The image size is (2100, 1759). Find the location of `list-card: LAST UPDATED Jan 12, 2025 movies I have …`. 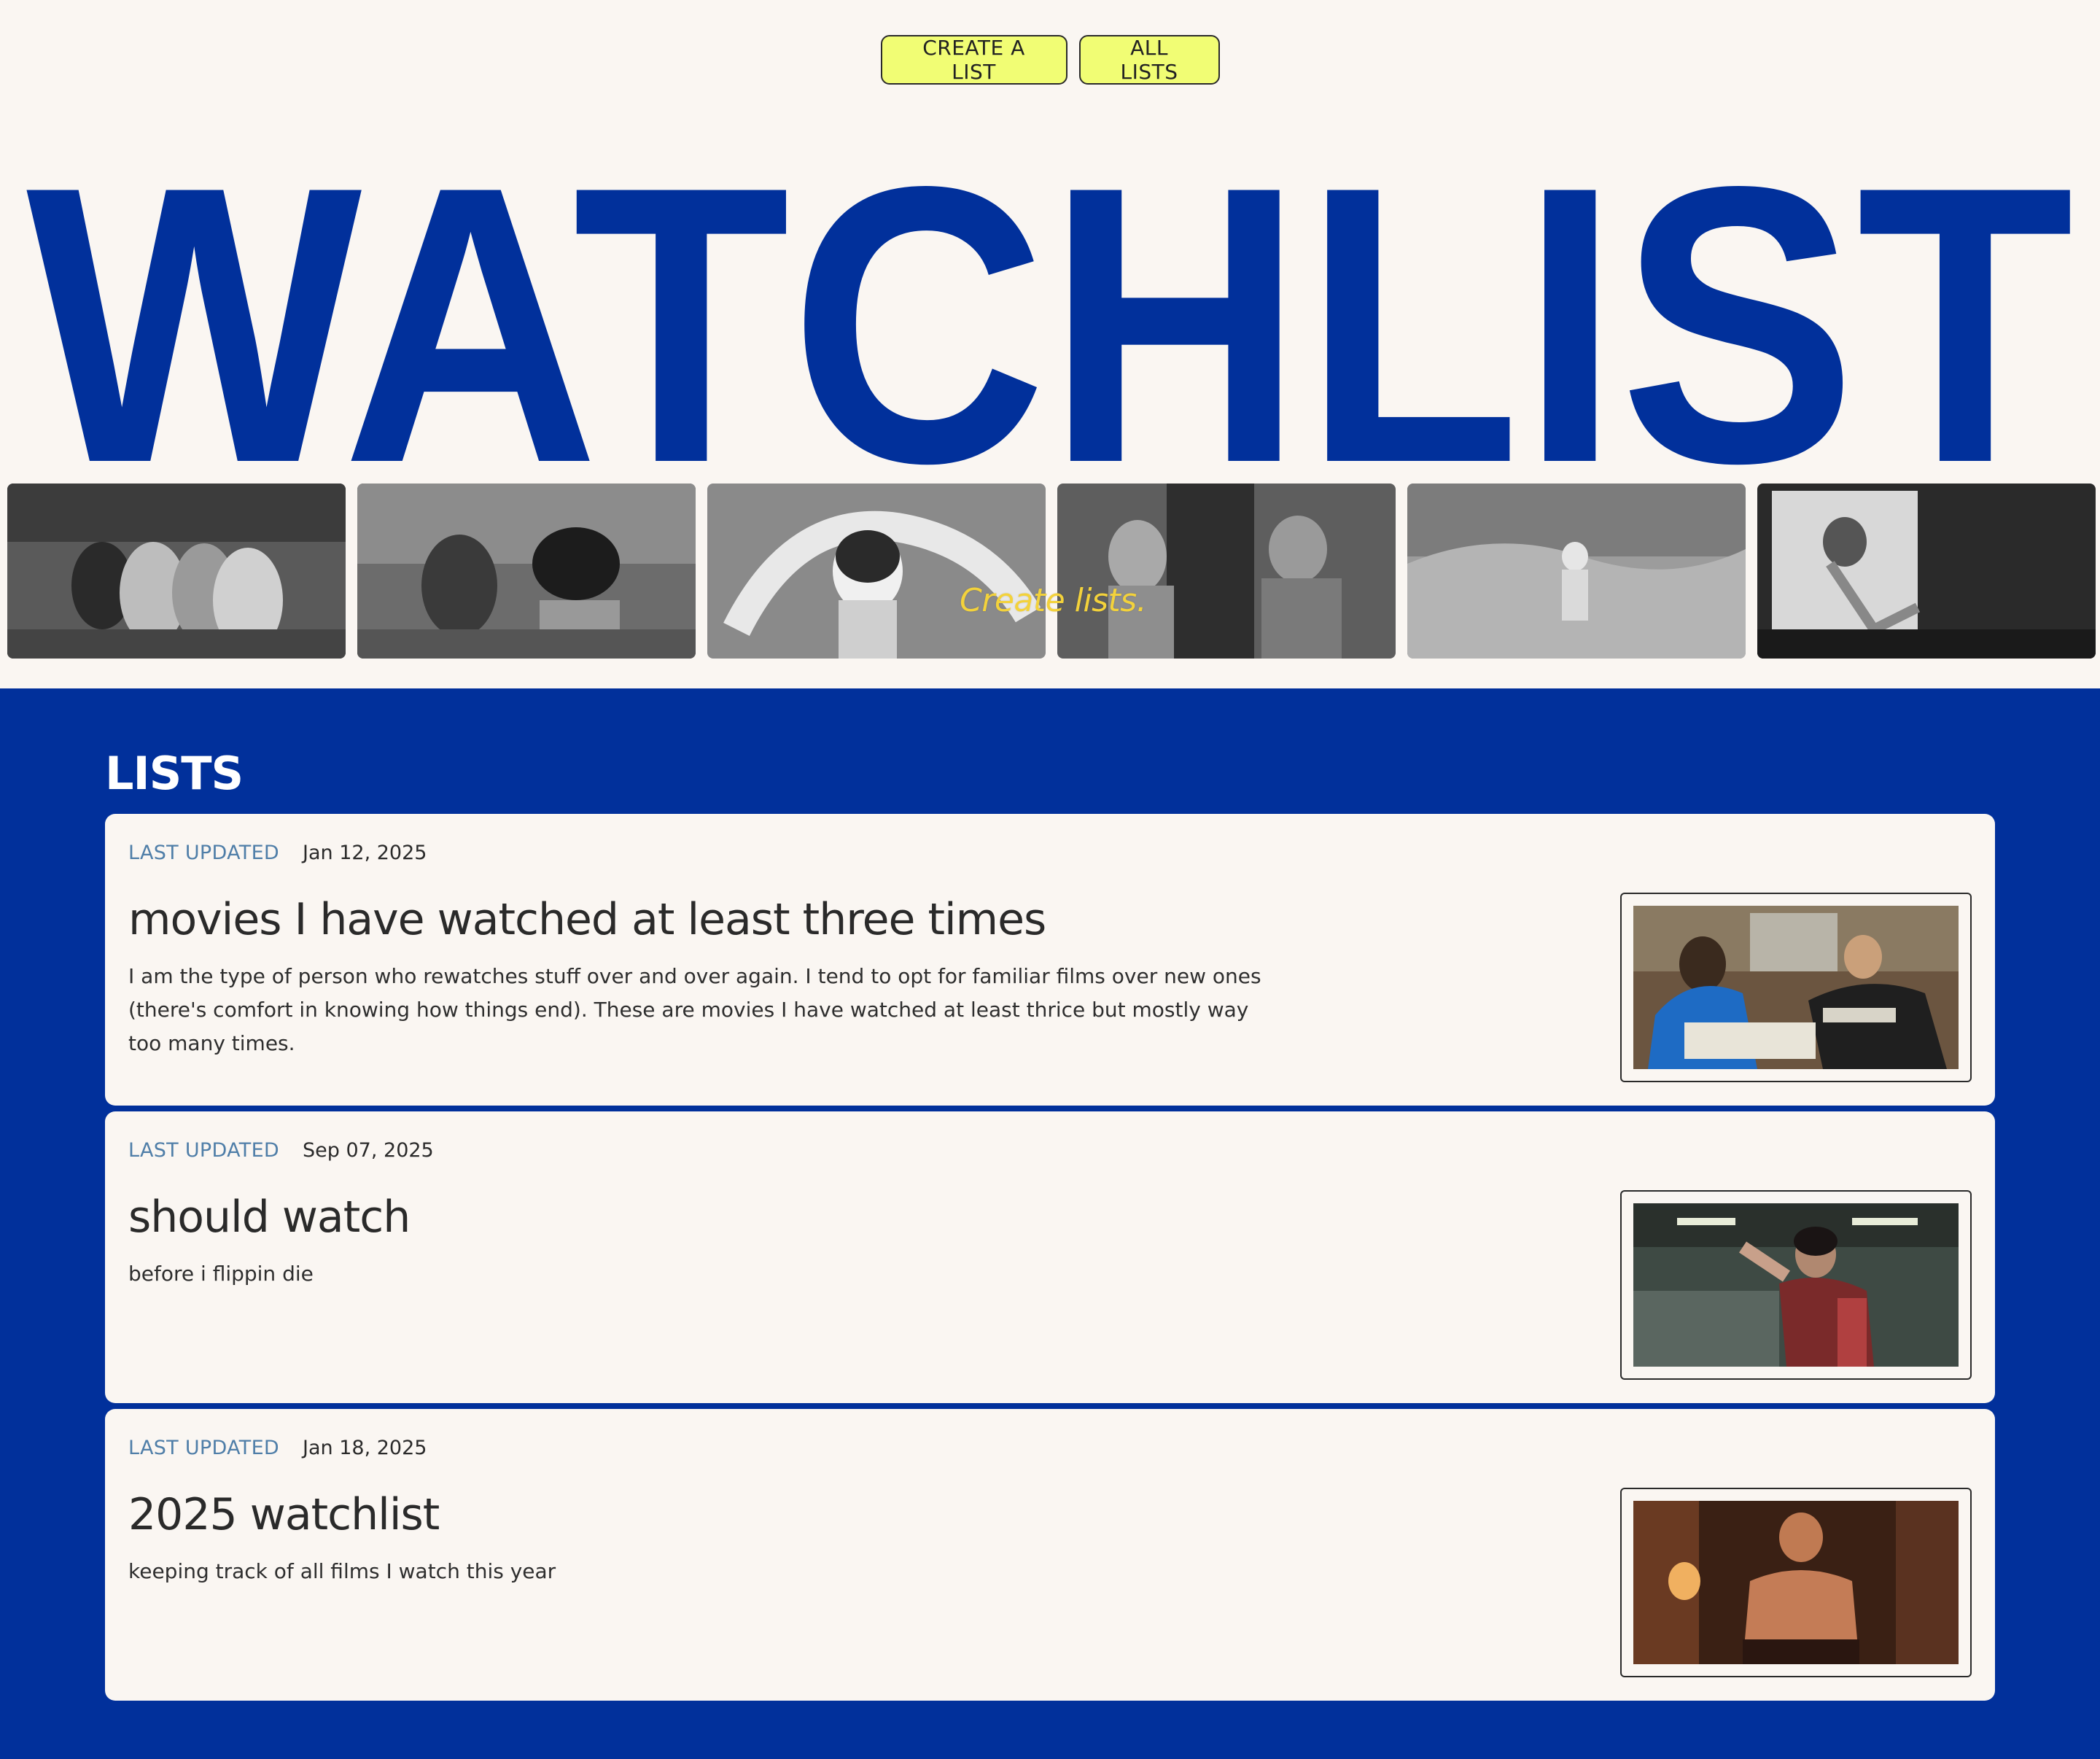

list-card: LAST UPDATED Jan 12, 2025 movies I have … is located at coordinates (1050, 960).